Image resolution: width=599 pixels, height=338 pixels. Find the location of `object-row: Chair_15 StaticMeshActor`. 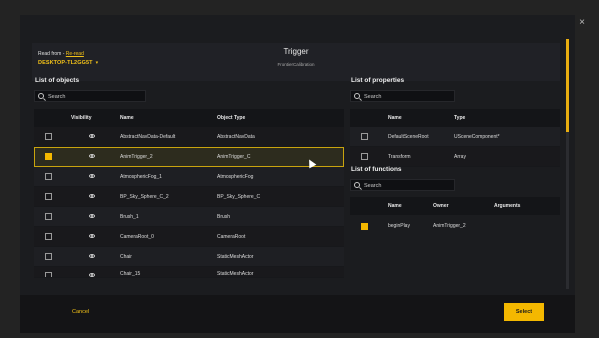

object-row: Chair_15 StaticMeshActor is located at coordinates (189, 272).